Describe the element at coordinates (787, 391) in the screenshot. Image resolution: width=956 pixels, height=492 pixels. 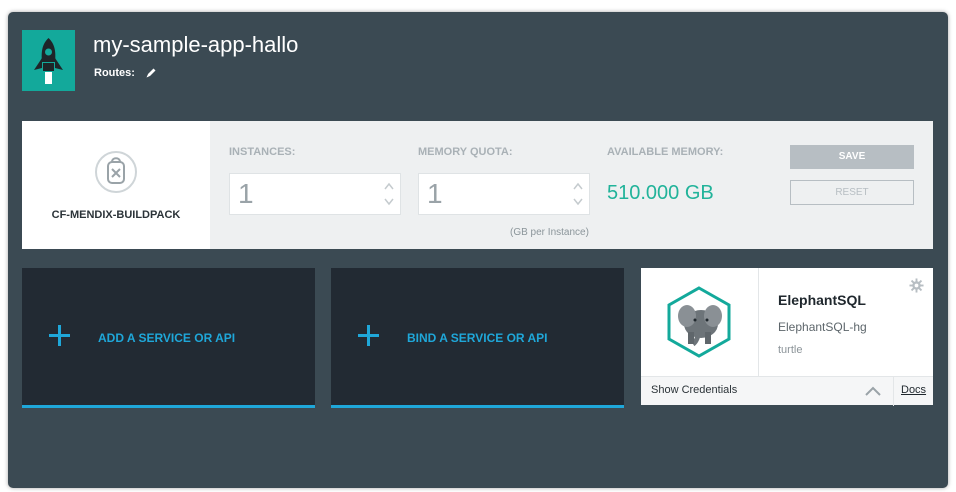
I see `service-card-footer: Show Credentials Docs` at that location.